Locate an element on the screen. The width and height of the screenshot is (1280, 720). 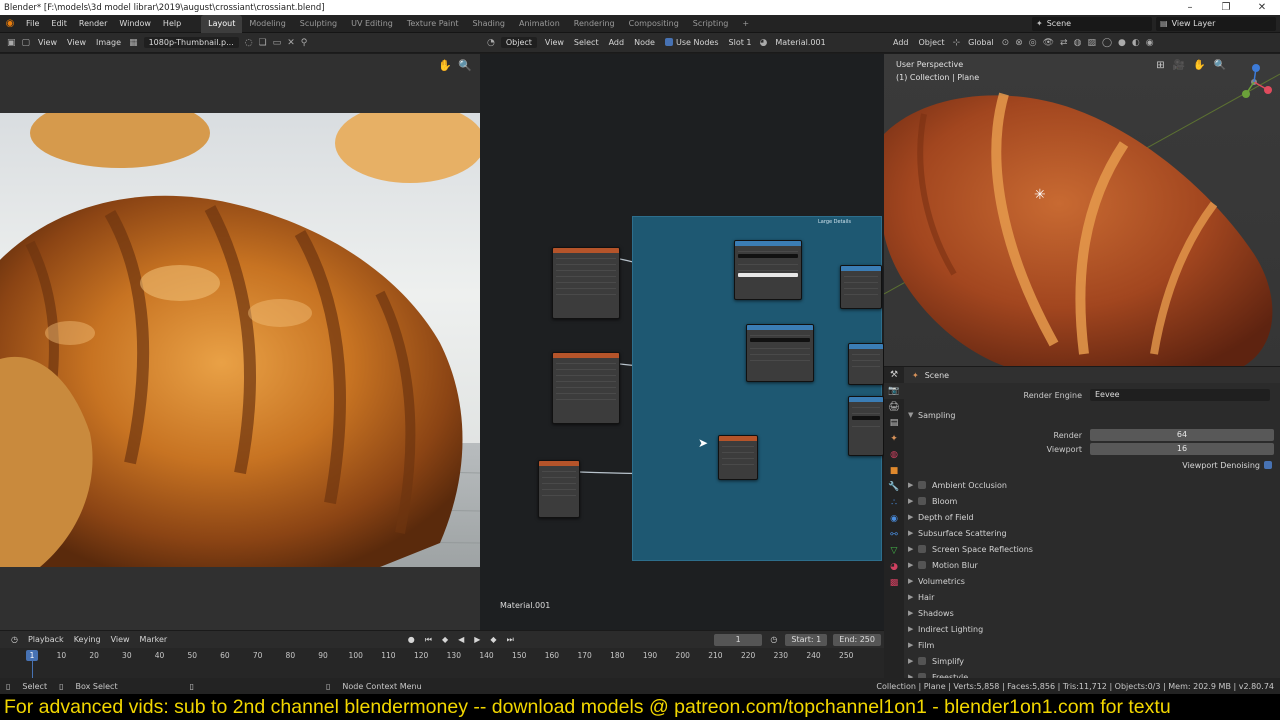
play-icon: ▶ is located at coordinates (477, 639).